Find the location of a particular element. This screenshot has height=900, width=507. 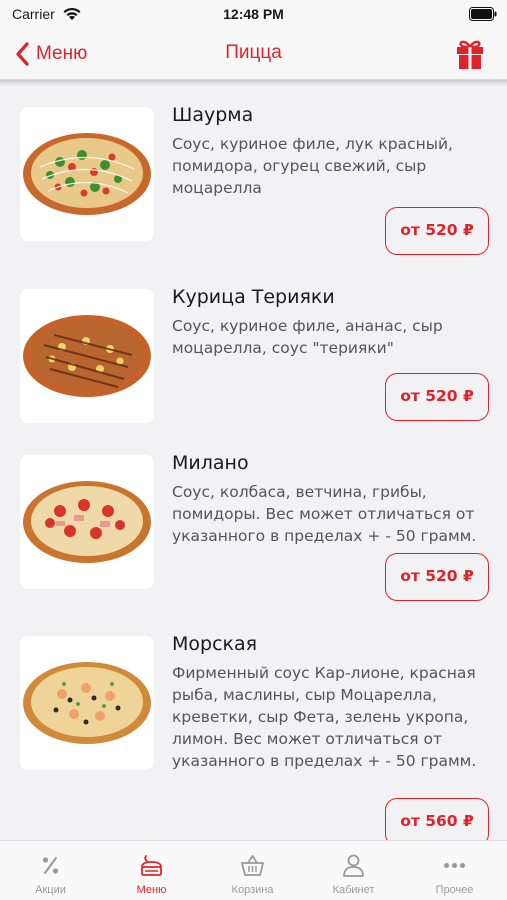

tab-menu: Меню is located at coordinates (151, 870).